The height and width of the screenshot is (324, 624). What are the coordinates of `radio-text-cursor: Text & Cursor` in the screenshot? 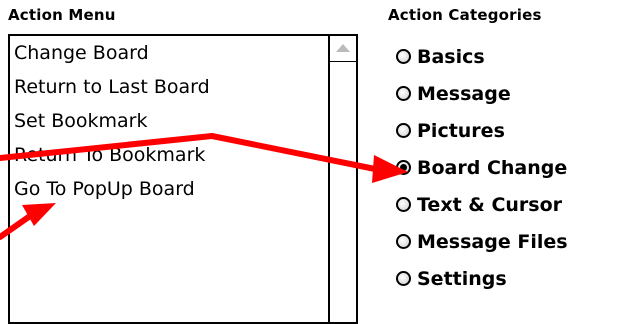 It's located at (482, 204).